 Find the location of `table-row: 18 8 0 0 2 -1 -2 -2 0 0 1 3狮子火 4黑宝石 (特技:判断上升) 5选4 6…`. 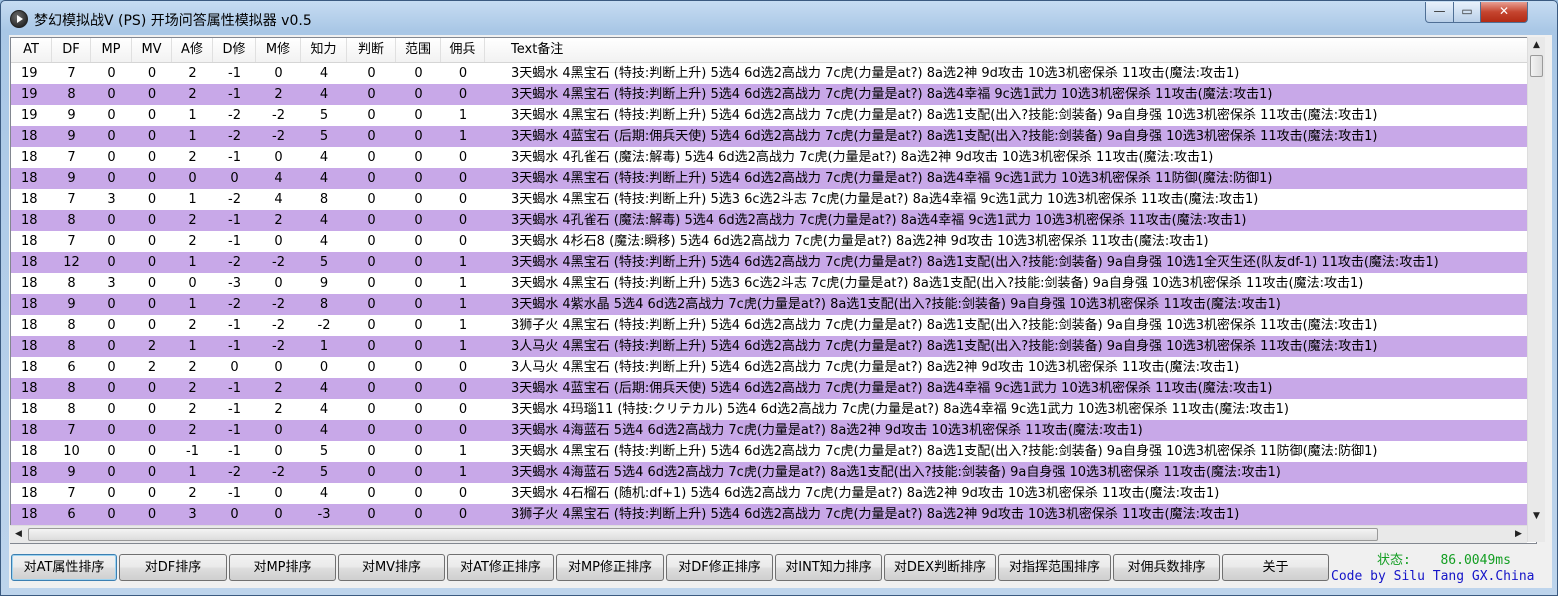

table-row: 18 8 0 0 2 -1 -2 -2 0 0 1 3狮子火 4黑宝石 (特技:判断上升) 5选4 6… is located at coordinates (773, 325).